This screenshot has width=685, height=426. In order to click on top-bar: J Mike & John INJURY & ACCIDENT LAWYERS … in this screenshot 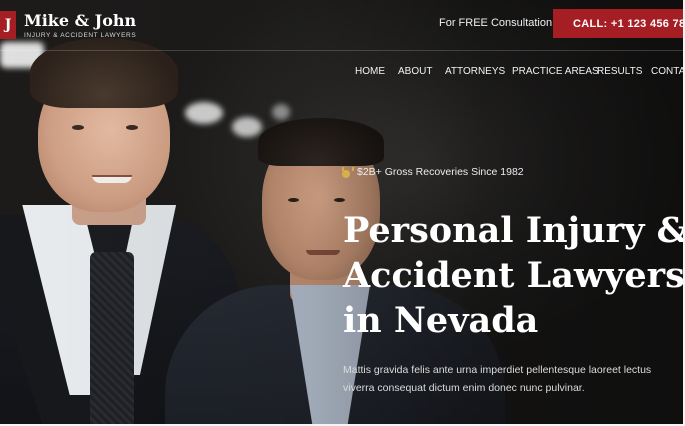, I will do `click(342, 25)`.